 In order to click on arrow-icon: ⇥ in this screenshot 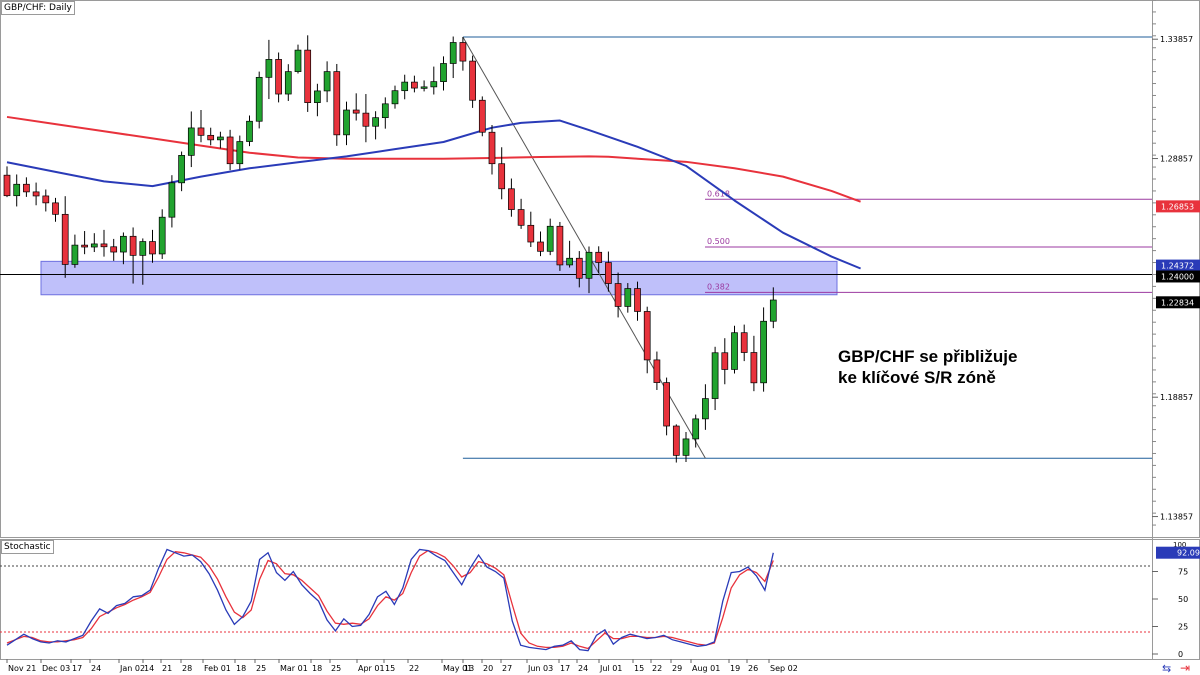, I will do `click(1185, 668)`.